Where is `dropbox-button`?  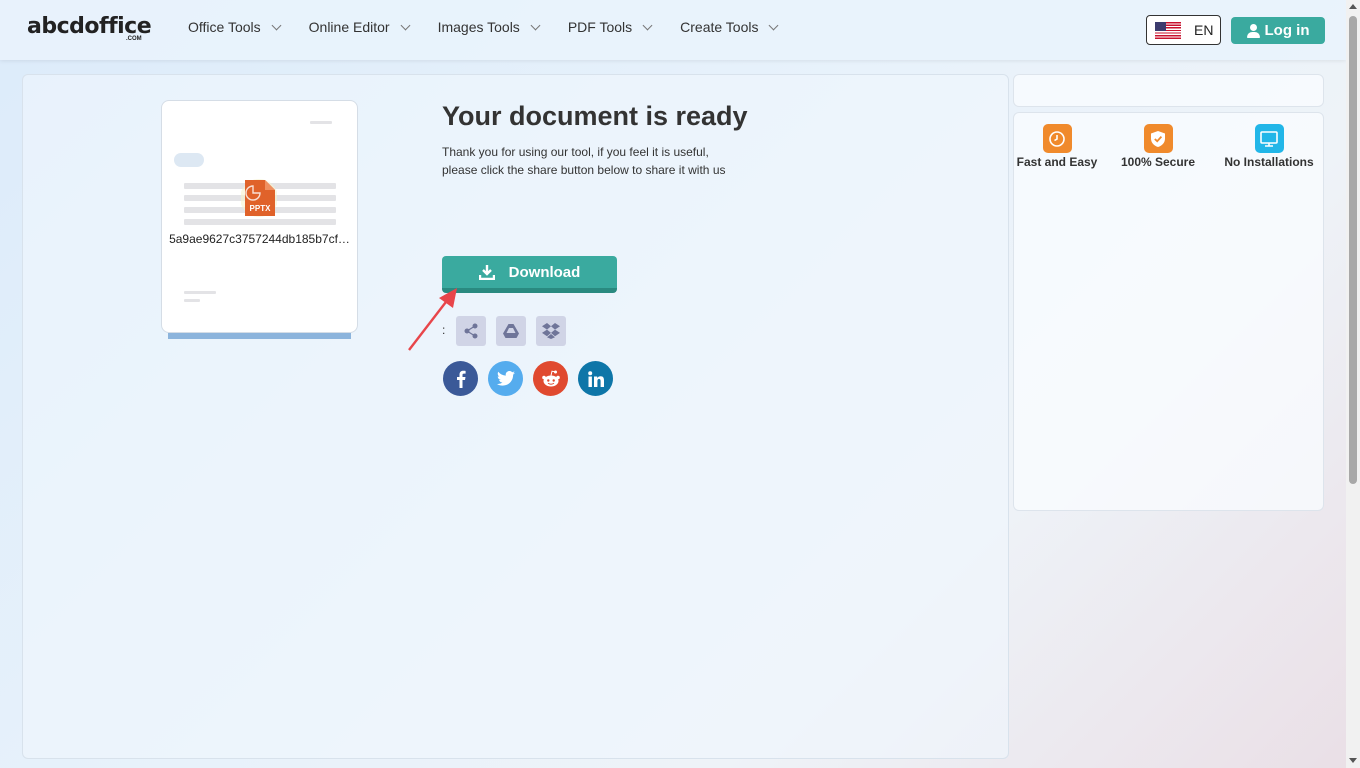
dropbox-button is located at coordinates (551, 331).